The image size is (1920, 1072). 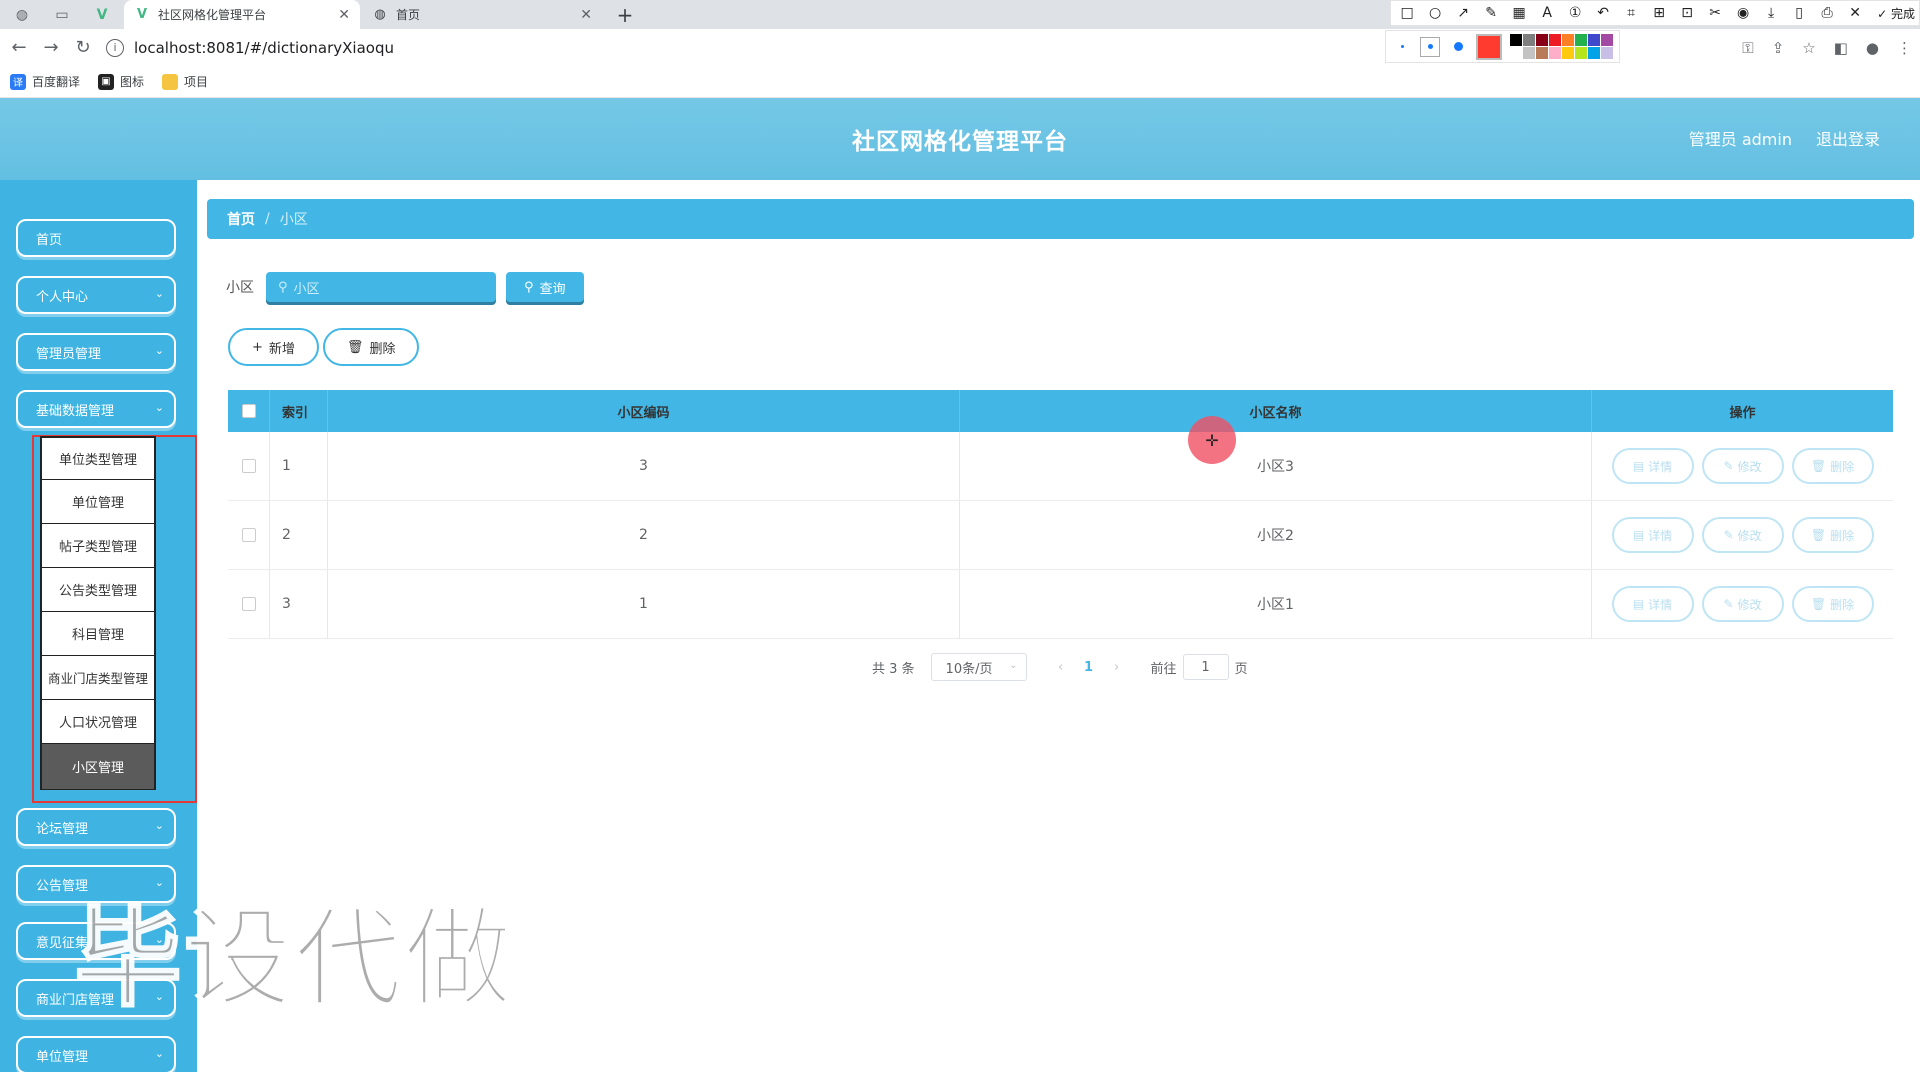 I want to click on dot-small-icon, so click(x=1402, y=47).